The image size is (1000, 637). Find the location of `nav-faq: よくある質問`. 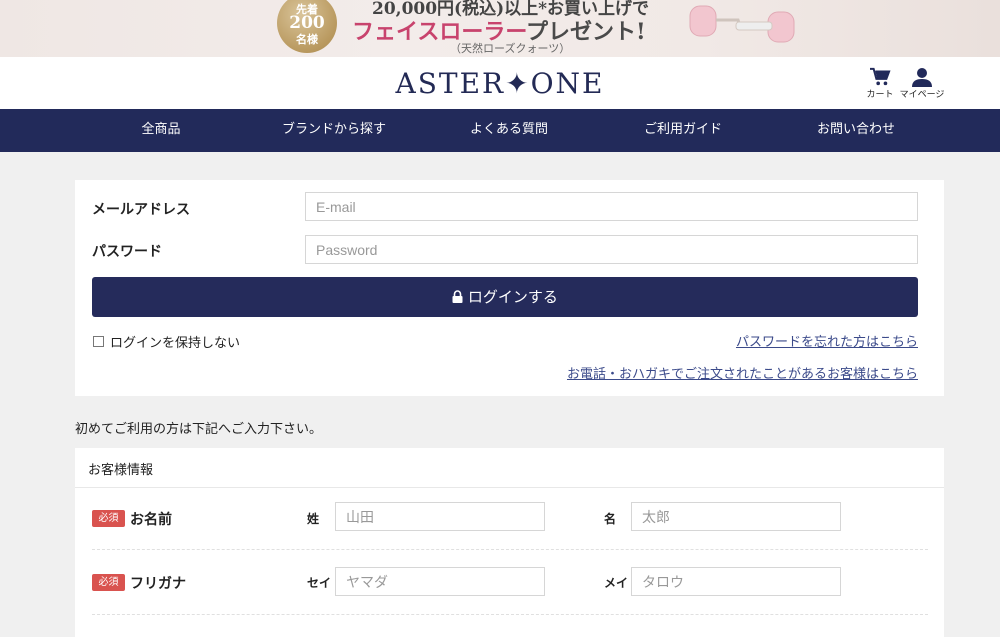

nav-faq: よくある質問 is located at coordinates (509, 130).